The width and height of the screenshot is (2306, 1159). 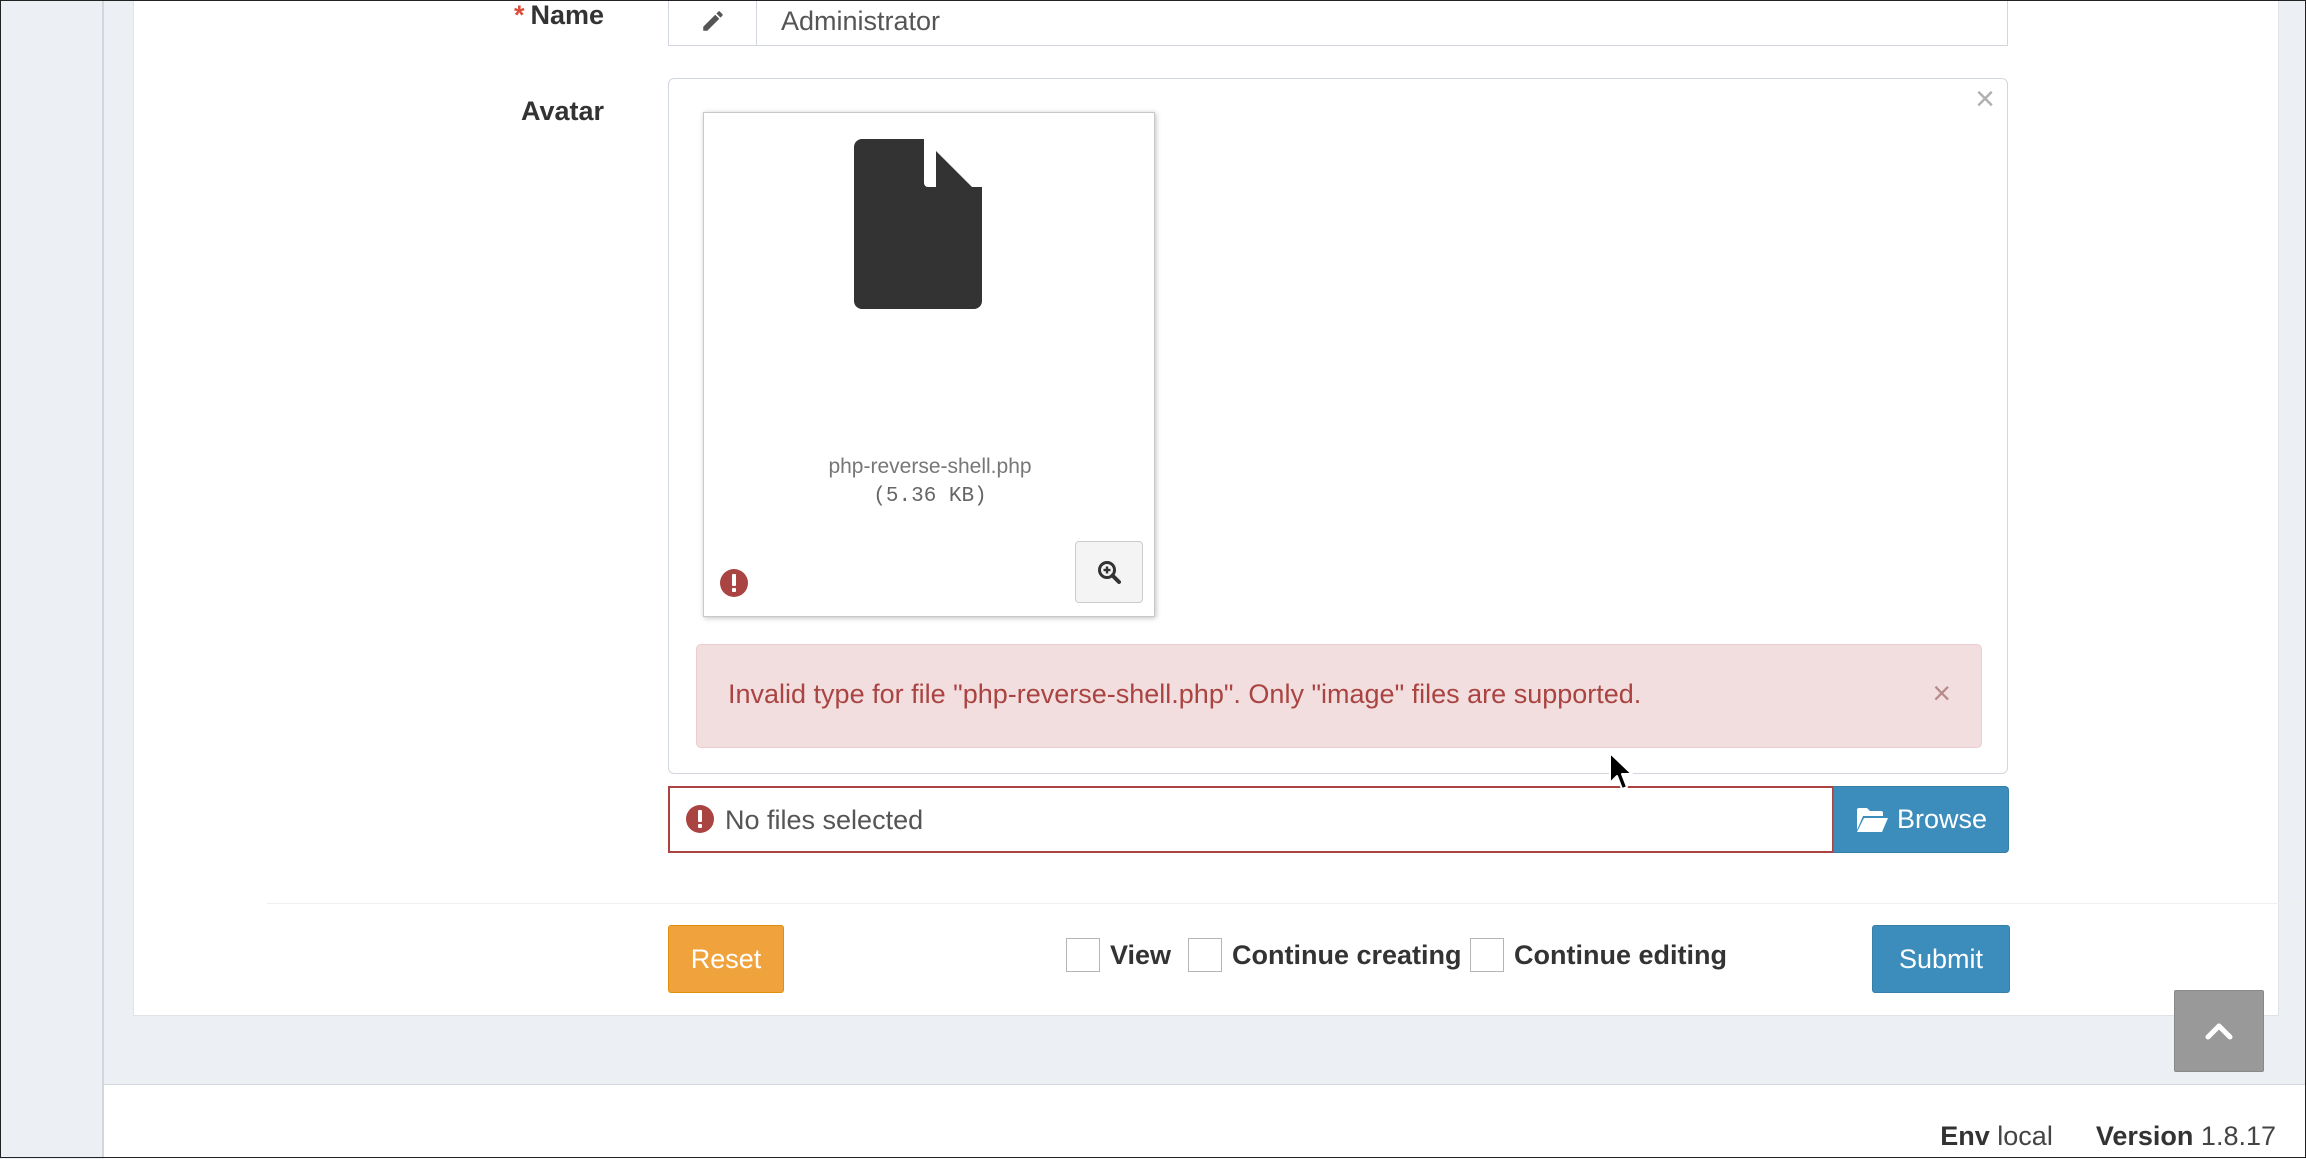 What do you see at coordinates (930, 496) in the screenshot?
I see `file-size: (5.36 KB)` at bounding box center [930, 496].